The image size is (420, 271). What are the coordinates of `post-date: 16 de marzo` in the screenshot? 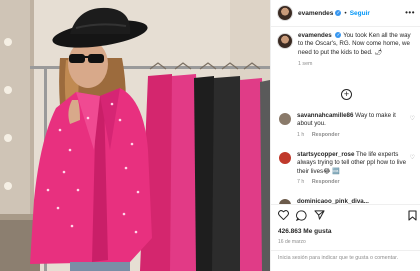 It's located at (292, 242).